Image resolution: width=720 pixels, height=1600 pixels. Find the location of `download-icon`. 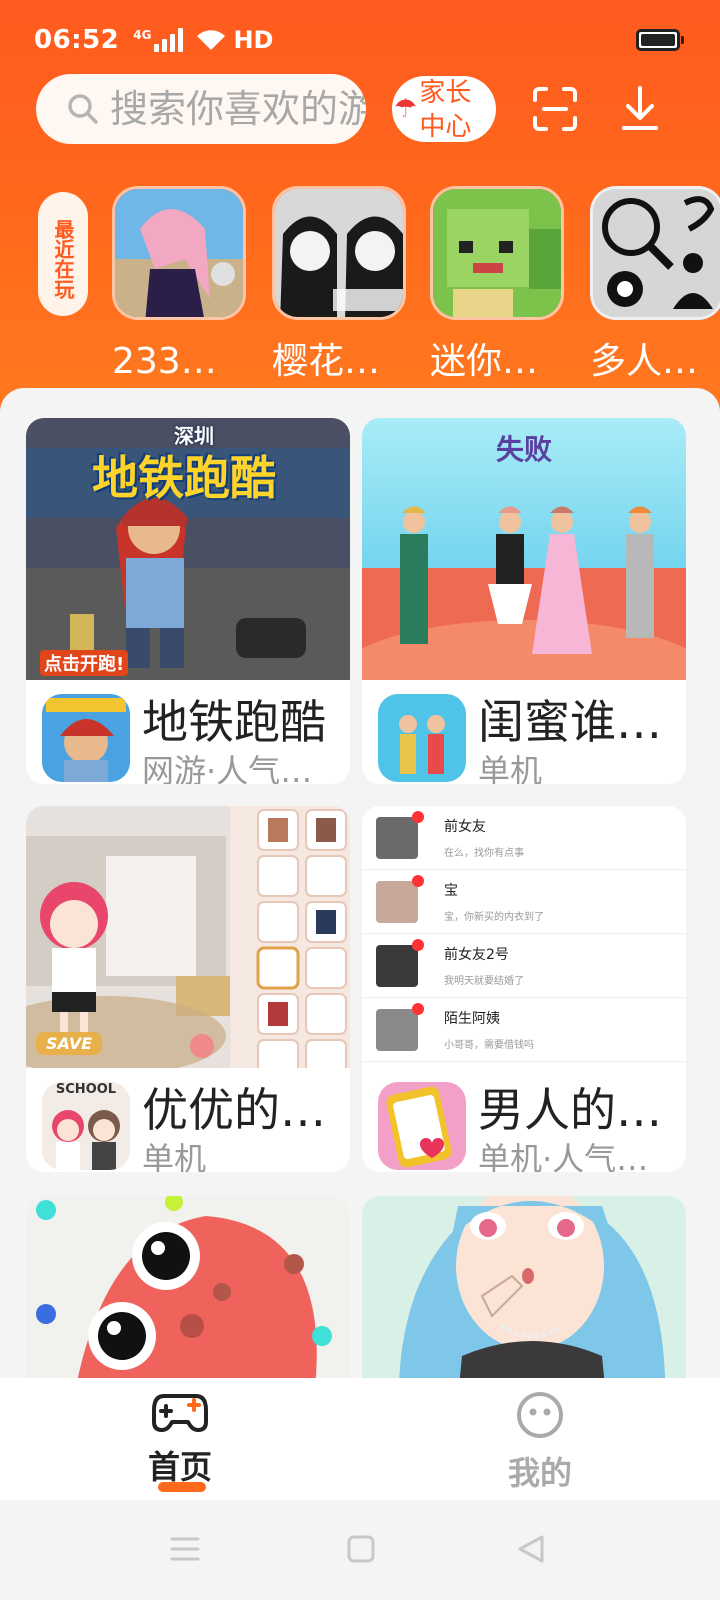

download-icon is located at coordinates (640, 108).